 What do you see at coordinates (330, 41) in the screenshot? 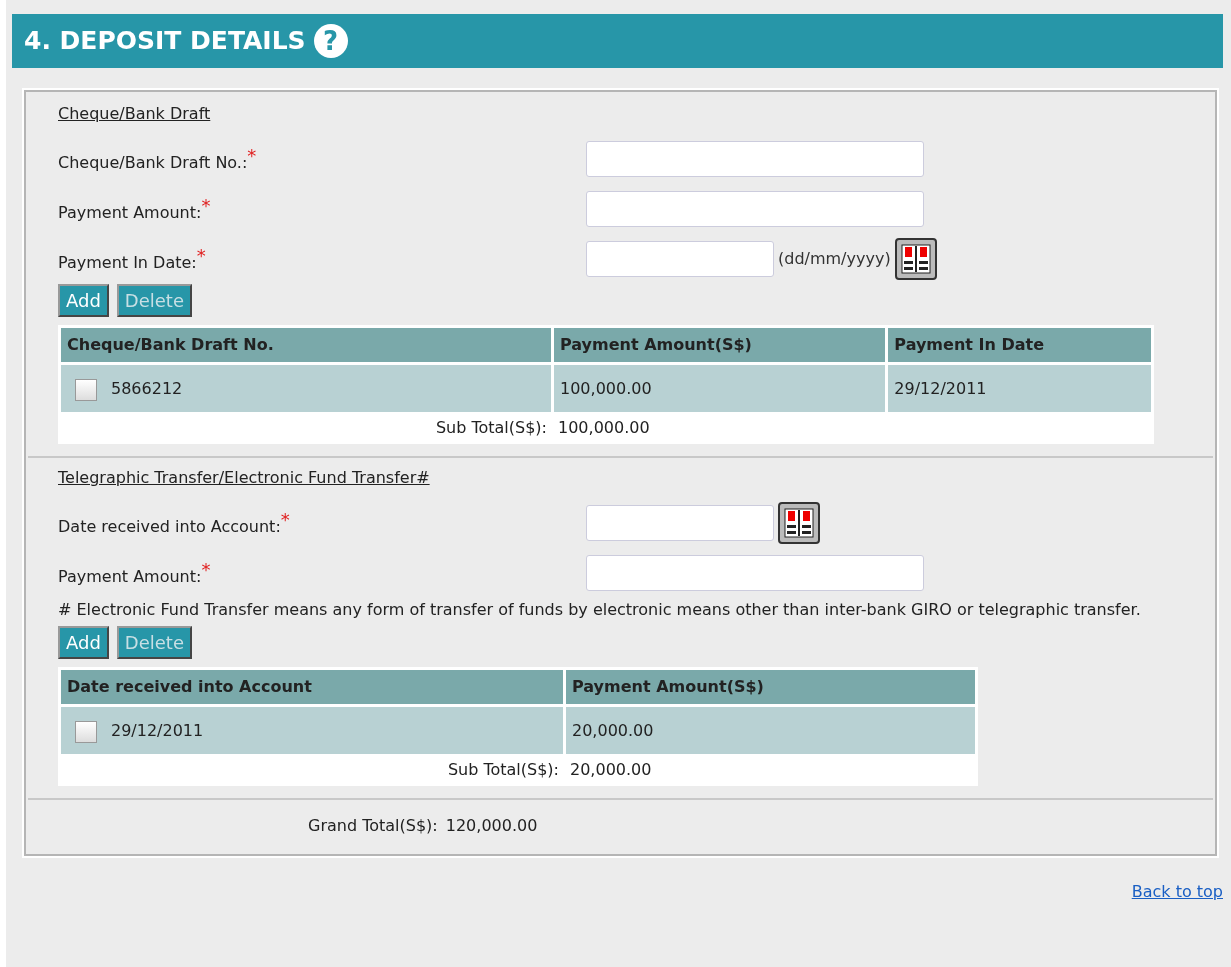
I see `help-icon: ?` at bounding box center [330, 41].